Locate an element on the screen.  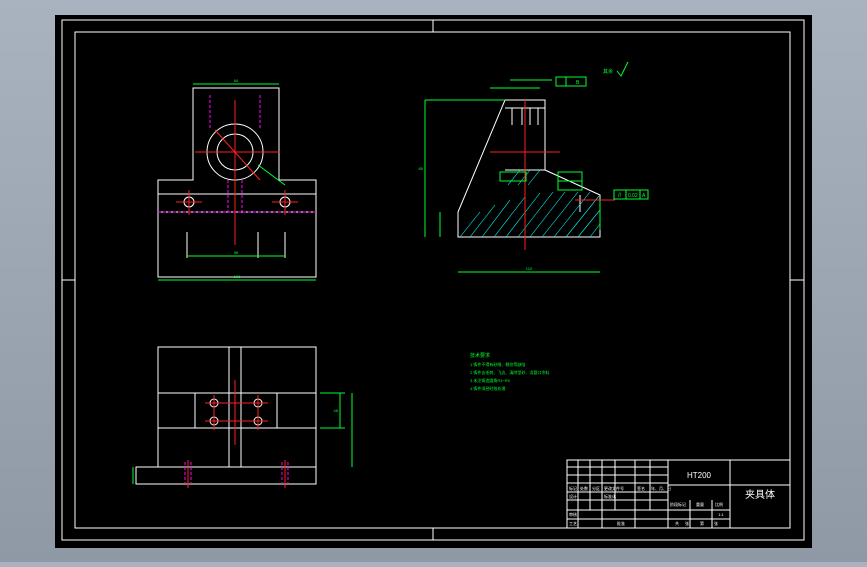
dim-top-view-spacing: 48 is located at coordinates (336, 410).